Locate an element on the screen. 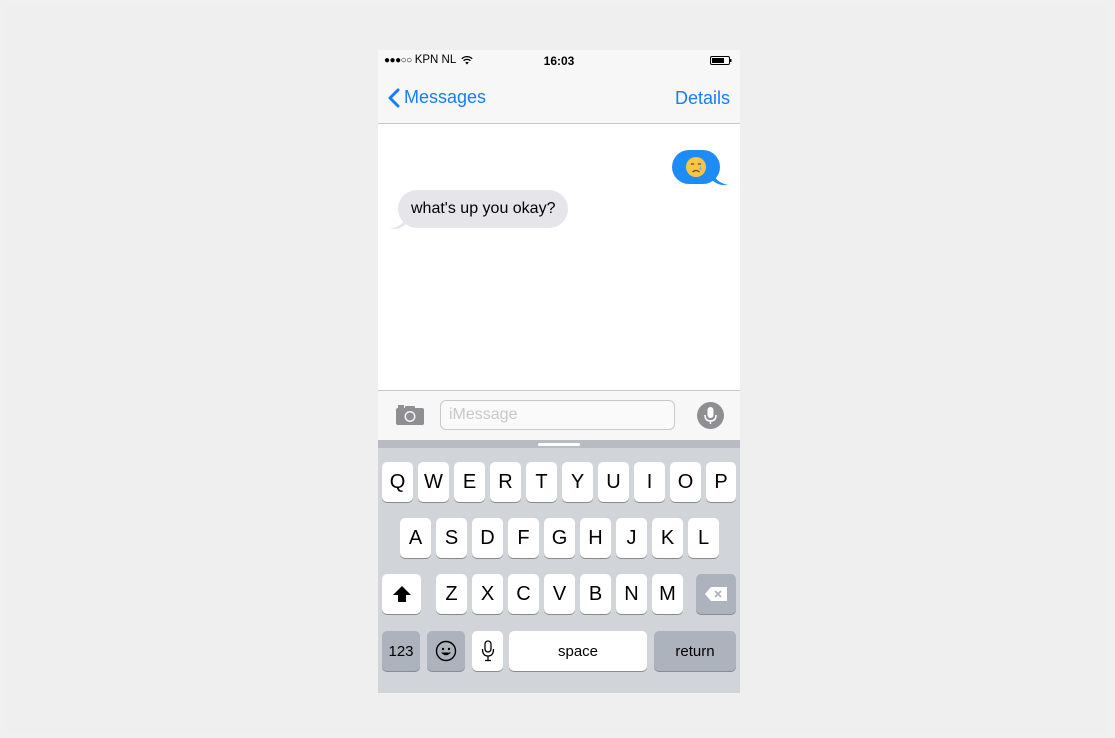 Image resolution: width=1115 pixels, height=738 pixels. incoming-message-text: what's up you okay? is located at coordinates (483, 208).